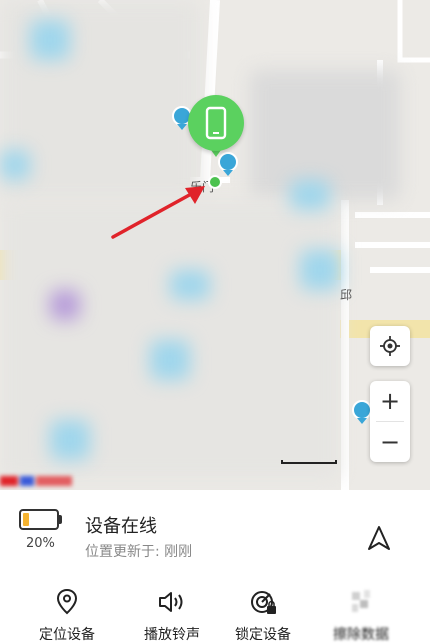  I want to click on phone-icon, so click(216, 123).